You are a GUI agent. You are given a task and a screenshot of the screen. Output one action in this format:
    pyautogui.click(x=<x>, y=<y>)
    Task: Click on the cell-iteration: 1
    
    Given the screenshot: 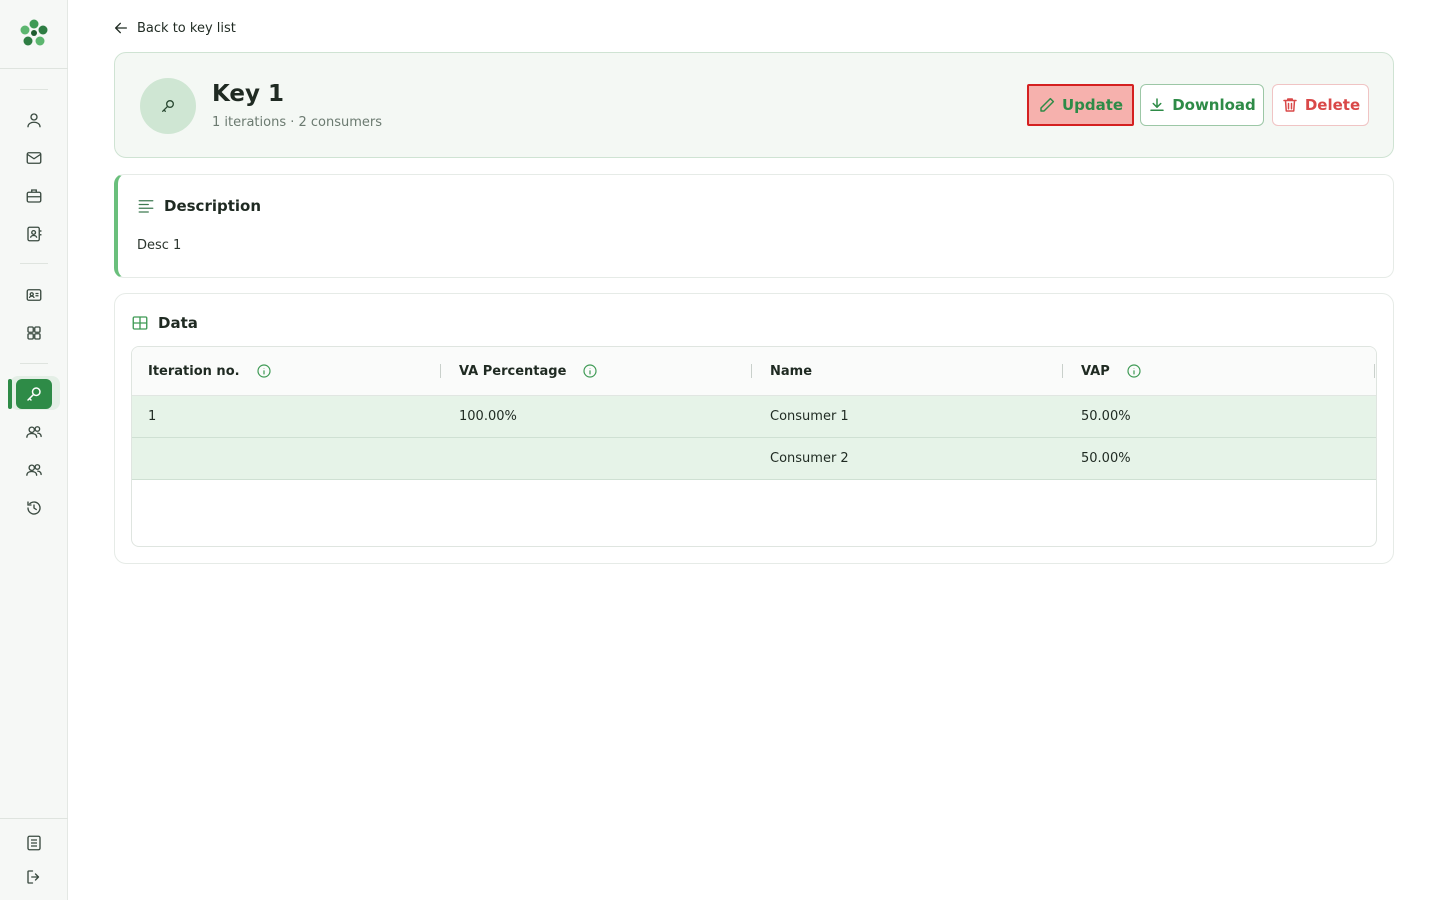 What is the action you would take?
    pyautogui.click(x=152, y=416)
    